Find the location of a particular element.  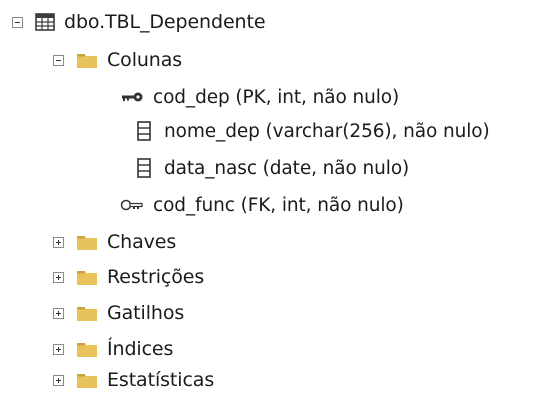

tree-node-columns-folder: Colunas is located at coordinates (117, 60).